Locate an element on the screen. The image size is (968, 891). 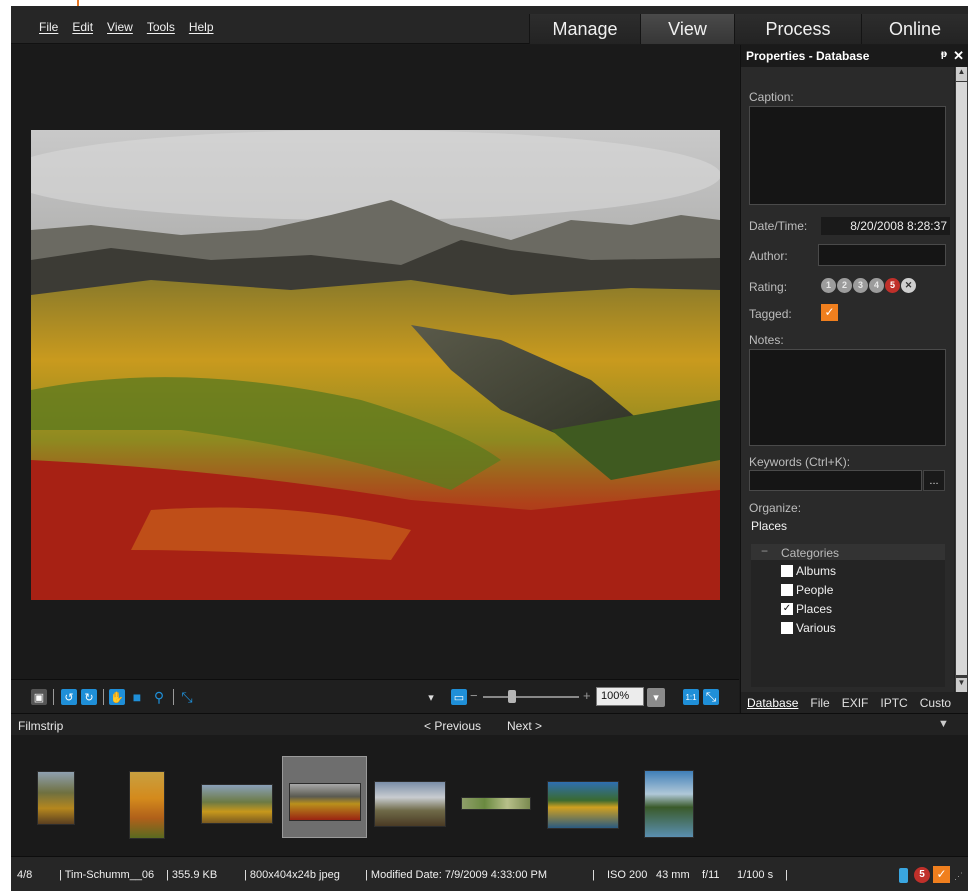
zoom-slider-track is located at coordinates (531, 697).